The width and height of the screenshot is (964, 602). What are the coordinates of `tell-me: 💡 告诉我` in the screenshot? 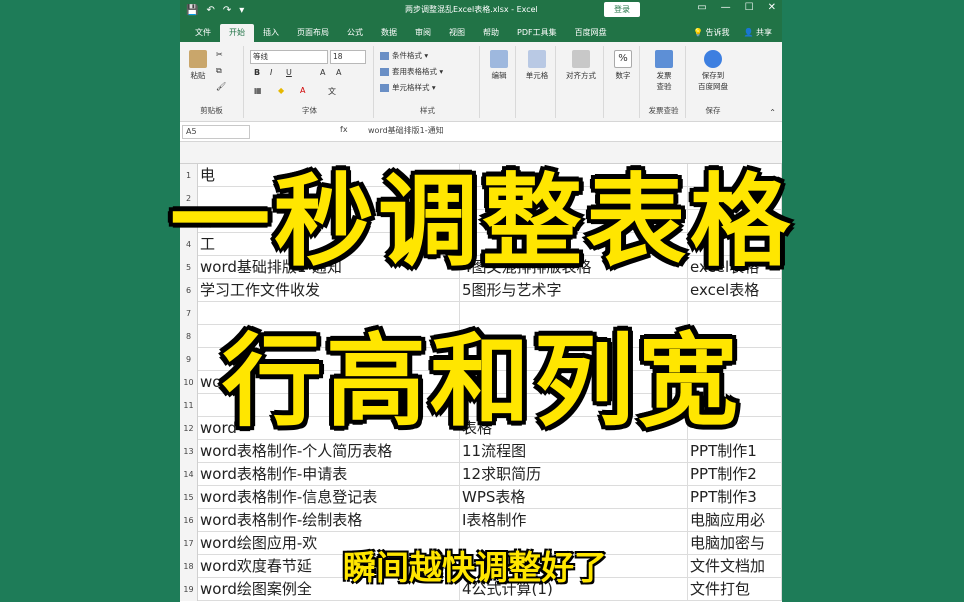 It's located at (711, 33).